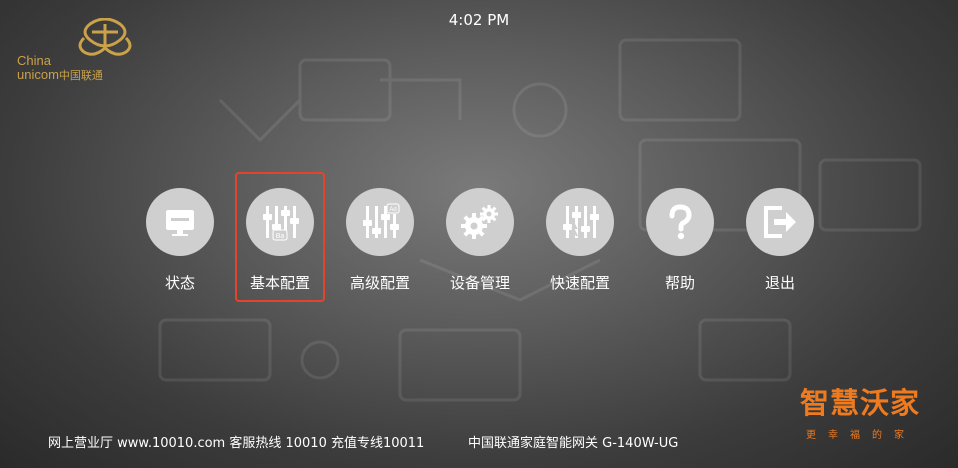 The width and height of the screenshot is (958, 468). I want to click on logo-text: China unicom中国联通, so click(60, 68).